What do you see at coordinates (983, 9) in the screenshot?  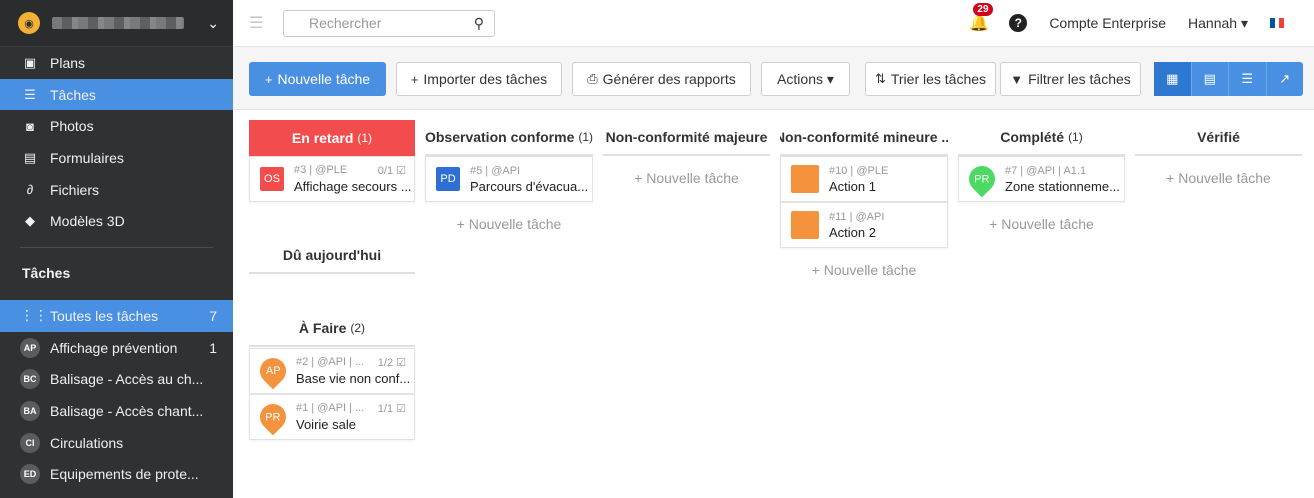 I see `notification-count-badge: 29` at bounding box center [983, 9].